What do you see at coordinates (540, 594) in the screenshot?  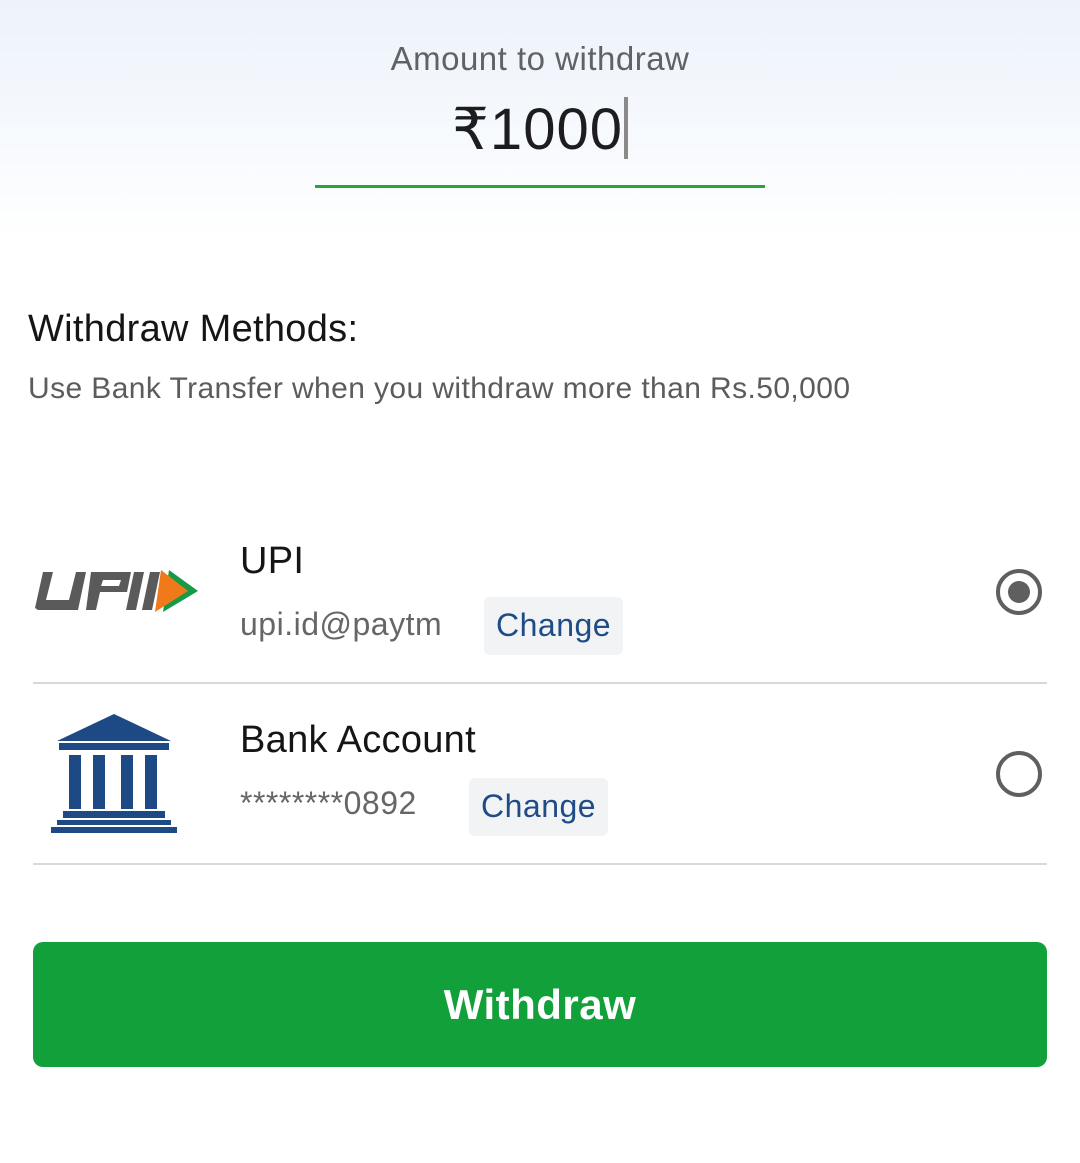 I see `method-row-upi: UPI upi.id@paytm Change` at bounding box center [540, 594].